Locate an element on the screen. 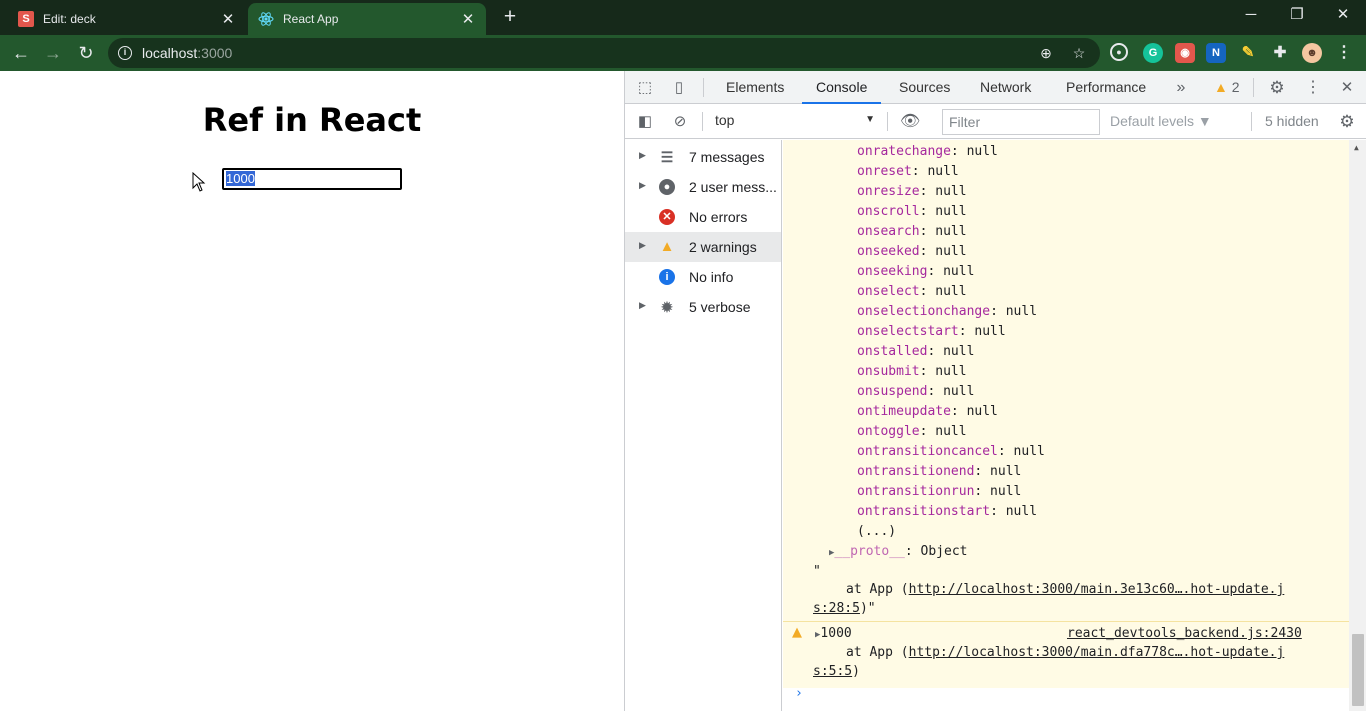 The image size is (1366, 711). stack-link: s:28:5 is located at coordinates (836, 608).